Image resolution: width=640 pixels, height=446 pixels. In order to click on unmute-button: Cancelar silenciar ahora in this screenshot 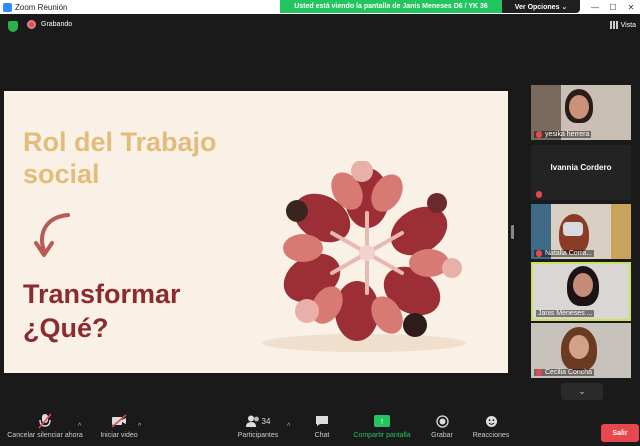, I will do `click(45, 428)`.